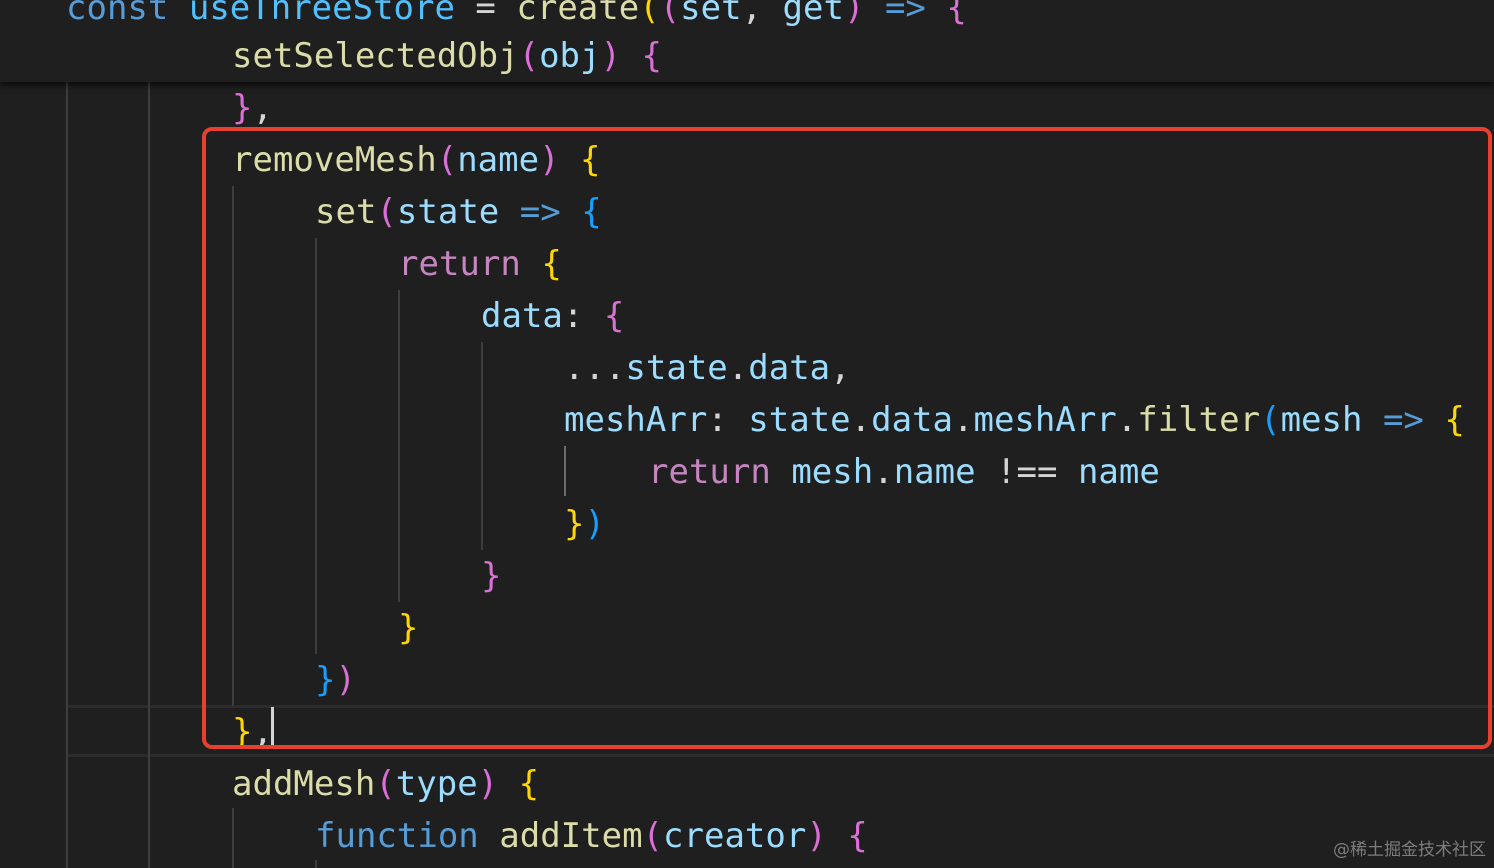 Image resolution: width=1494 pixels, height=868 pixels. I want to click on token: function, so click(397, 836).